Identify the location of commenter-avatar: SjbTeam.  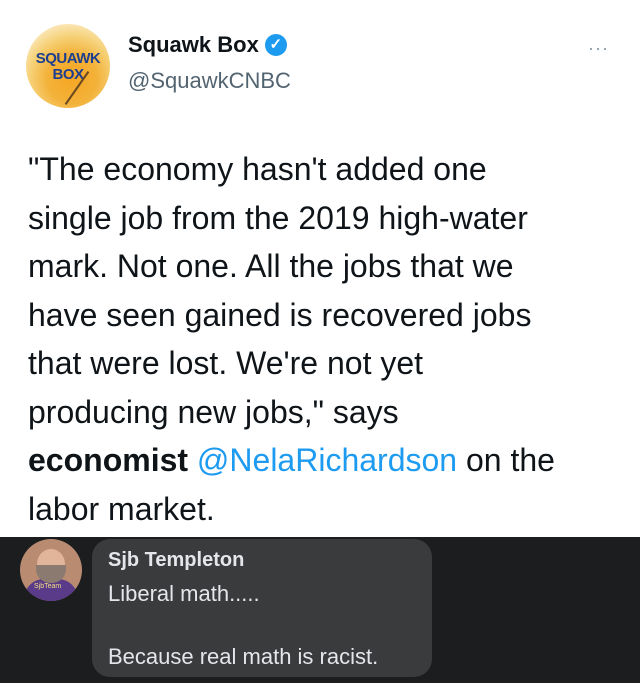
(51, 570).